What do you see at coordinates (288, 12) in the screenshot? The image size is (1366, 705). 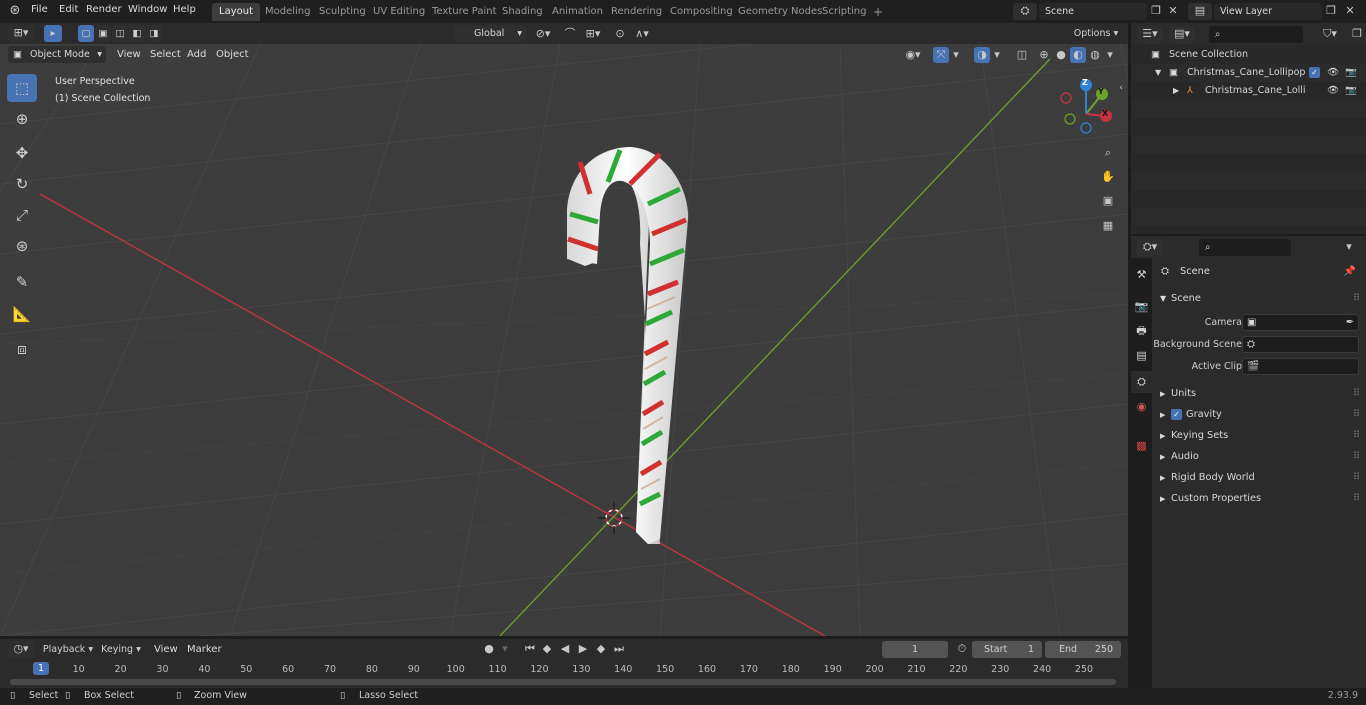 I see `tab-modeling: Modeling` at bounding box center [288, 12].